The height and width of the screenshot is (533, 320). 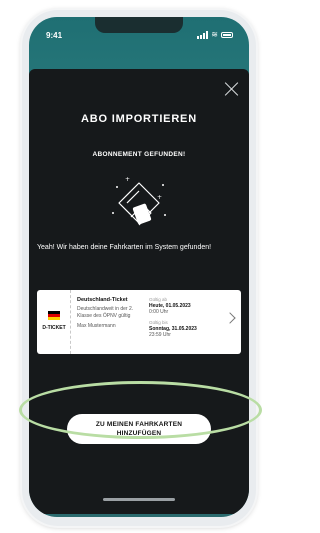 I want to click on status-icons: ≋, so click(x=215, y=35).